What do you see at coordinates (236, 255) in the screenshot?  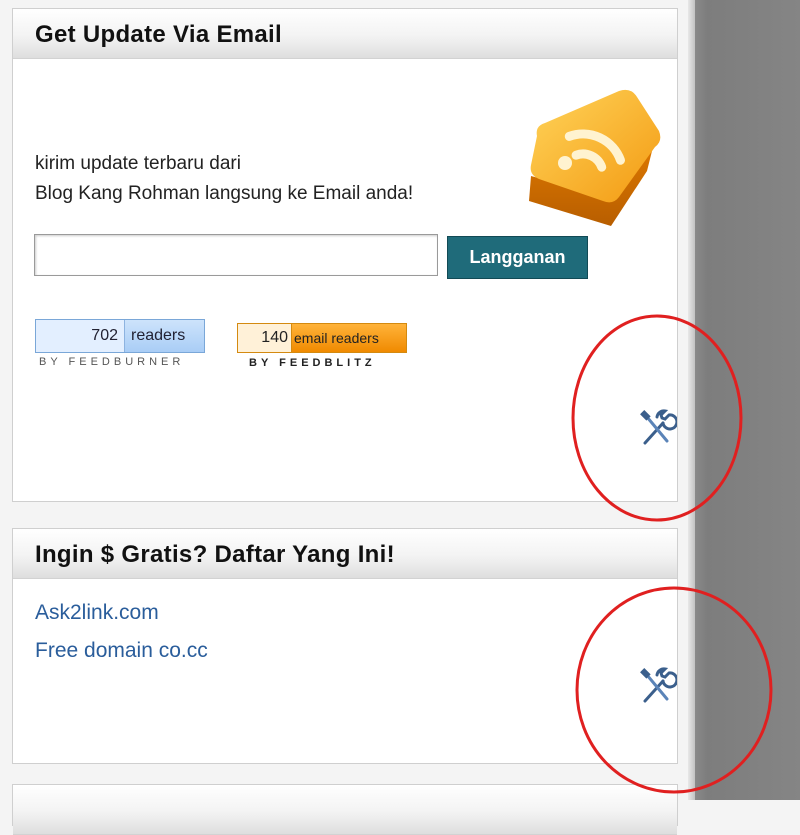 I see `email-input` at bounding box center [236, 255].